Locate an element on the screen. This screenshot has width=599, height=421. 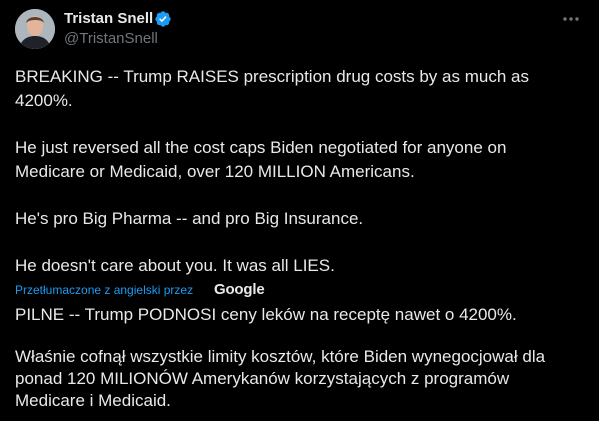
avatar is located at coordinates (35, 29).